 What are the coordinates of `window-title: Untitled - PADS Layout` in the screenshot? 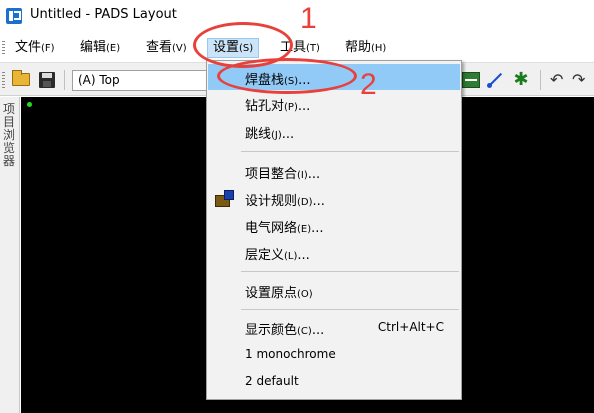 It's located at (103, 14).